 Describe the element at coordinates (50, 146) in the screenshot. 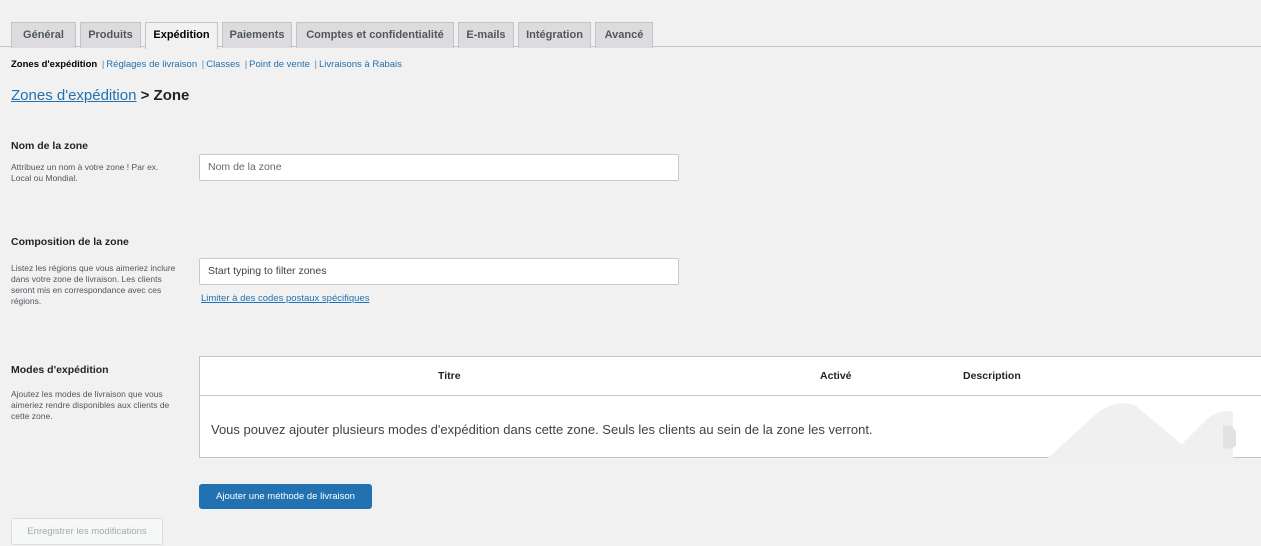

I see `zone-name-label: Nom de la zone` at that location.